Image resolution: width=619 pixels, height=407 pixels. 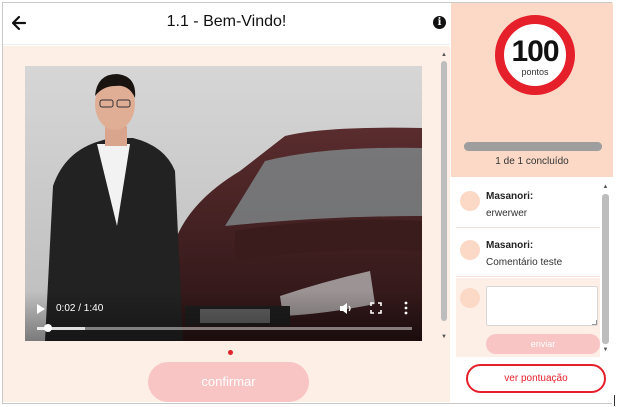 What do you see at coordinates (224, 328) in the screenshot?
I see `video-seek-bar` at bounding box center [224, 328].